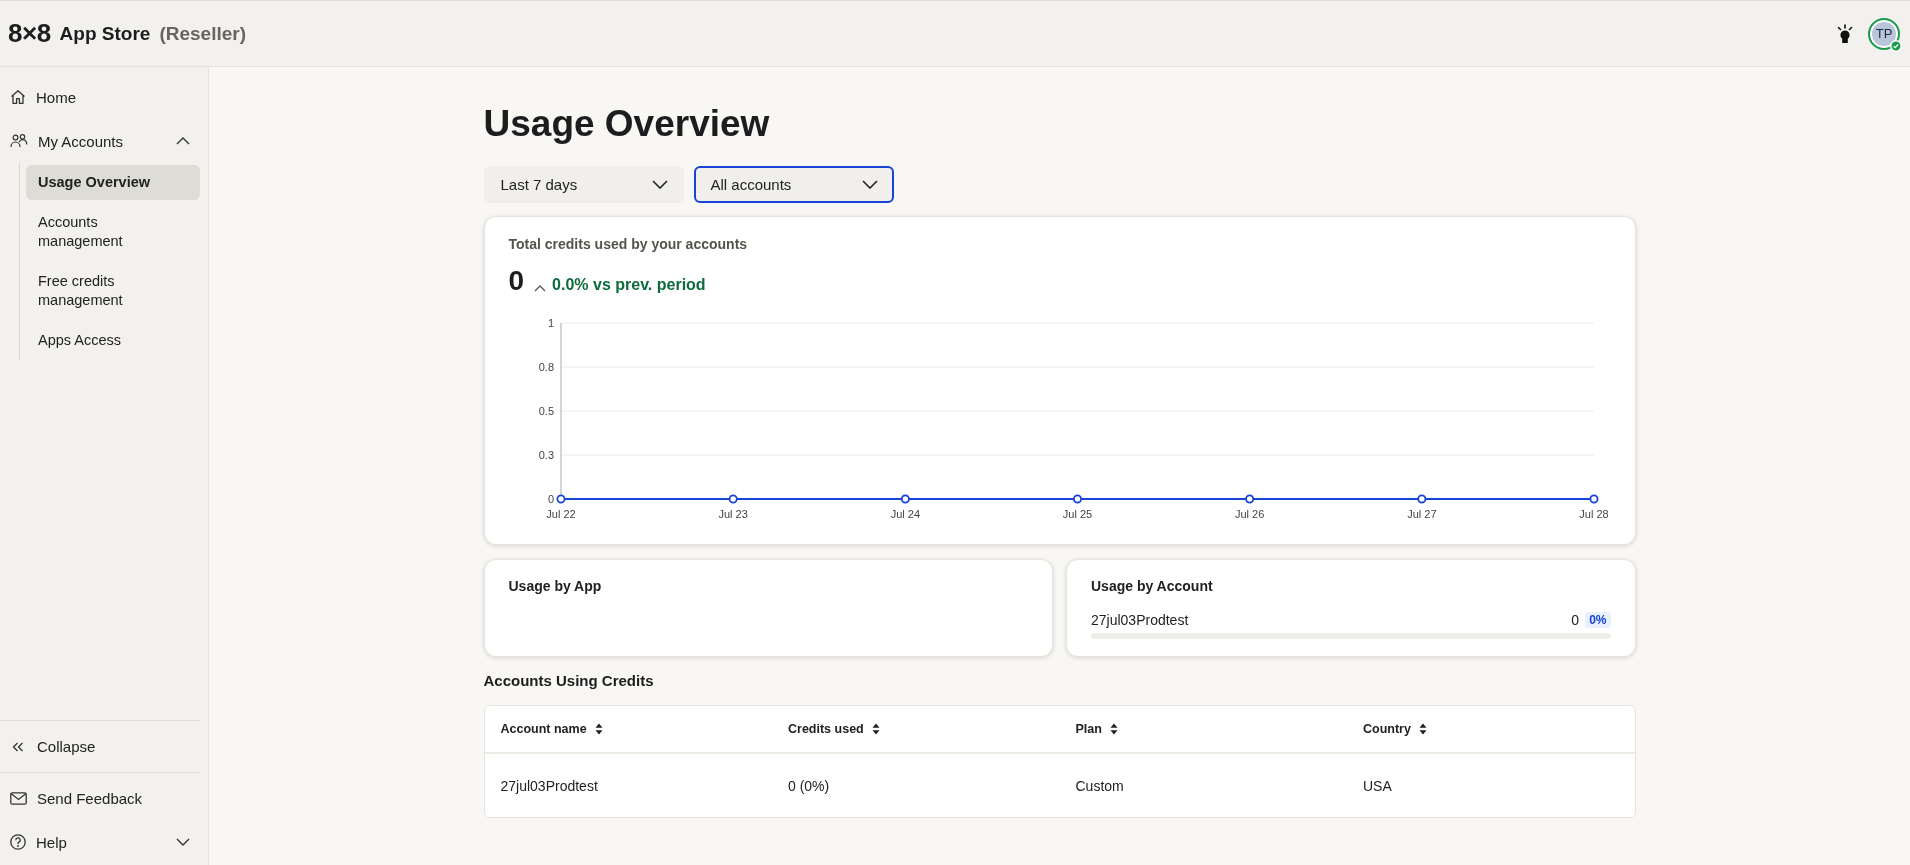 This screenshot has height=865, width=1910. What do you see at coordinates (113, 291) in the screenshot?
I see `sidebar-subitem: Free credits management` at bounding box center [113, 291].